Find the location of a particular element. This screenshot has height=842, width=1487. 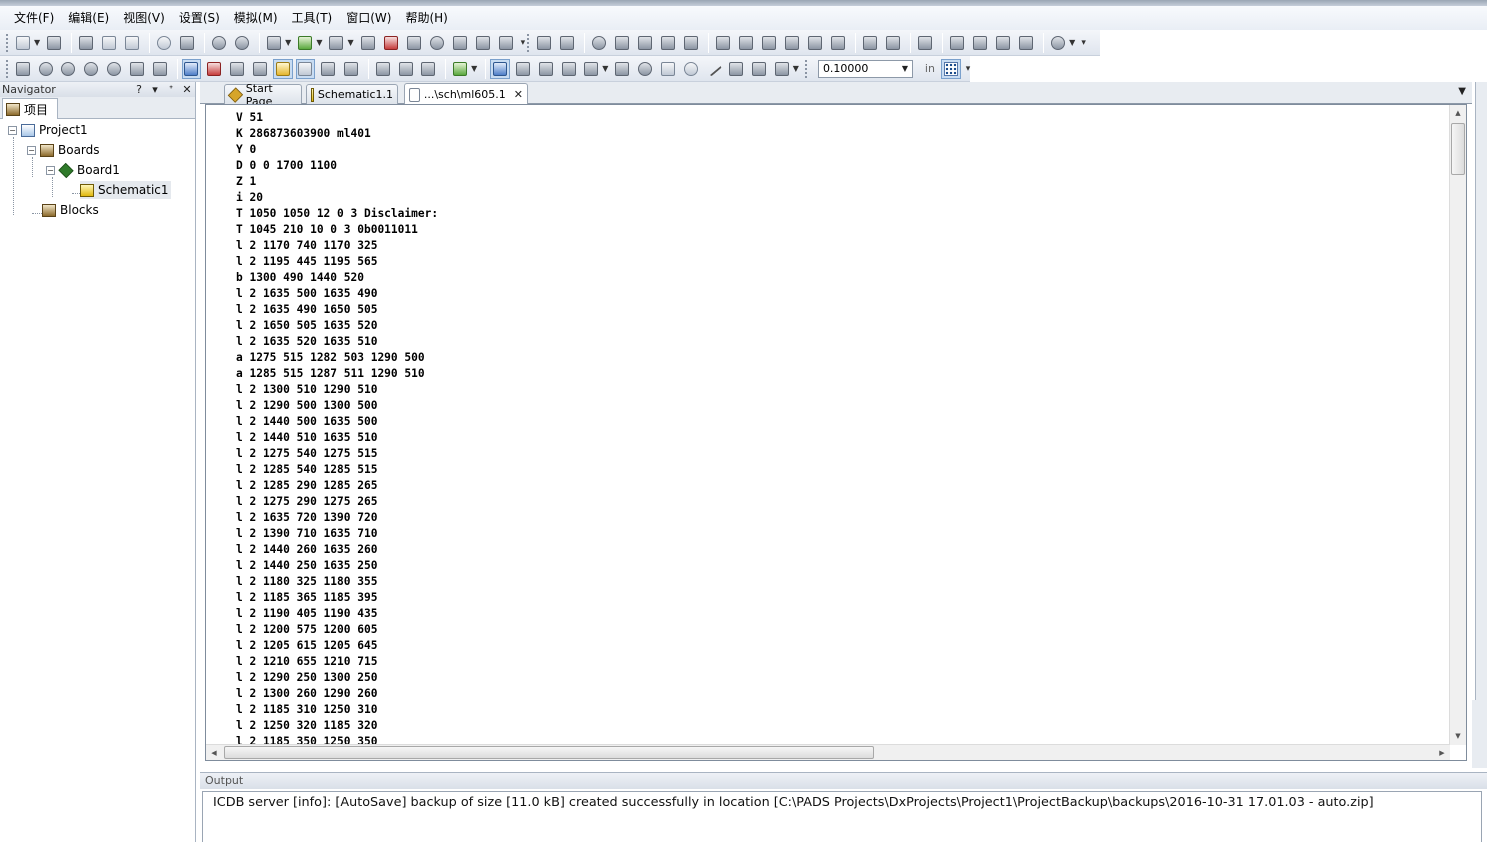

print-button is located at coordinates (54, 43).